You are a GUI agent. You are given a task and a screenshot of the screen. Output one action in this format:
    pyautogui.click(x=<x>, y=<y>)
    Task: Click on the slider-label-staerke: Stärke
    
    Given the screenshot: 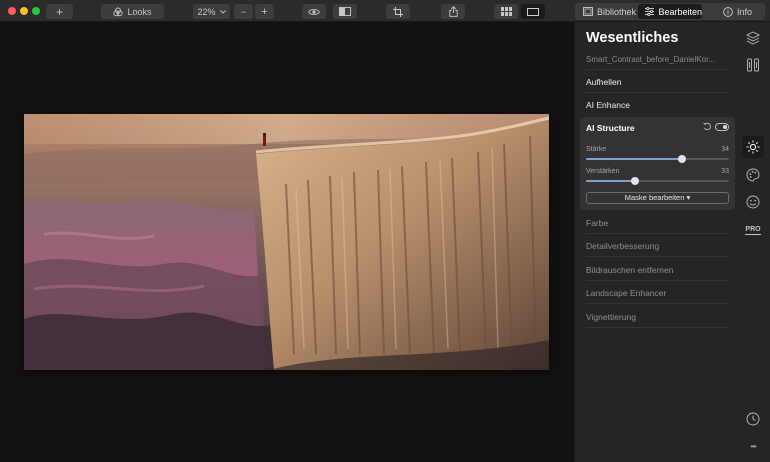 What is the action you would take?
    pyautogui.click(x=596, y=149)
    